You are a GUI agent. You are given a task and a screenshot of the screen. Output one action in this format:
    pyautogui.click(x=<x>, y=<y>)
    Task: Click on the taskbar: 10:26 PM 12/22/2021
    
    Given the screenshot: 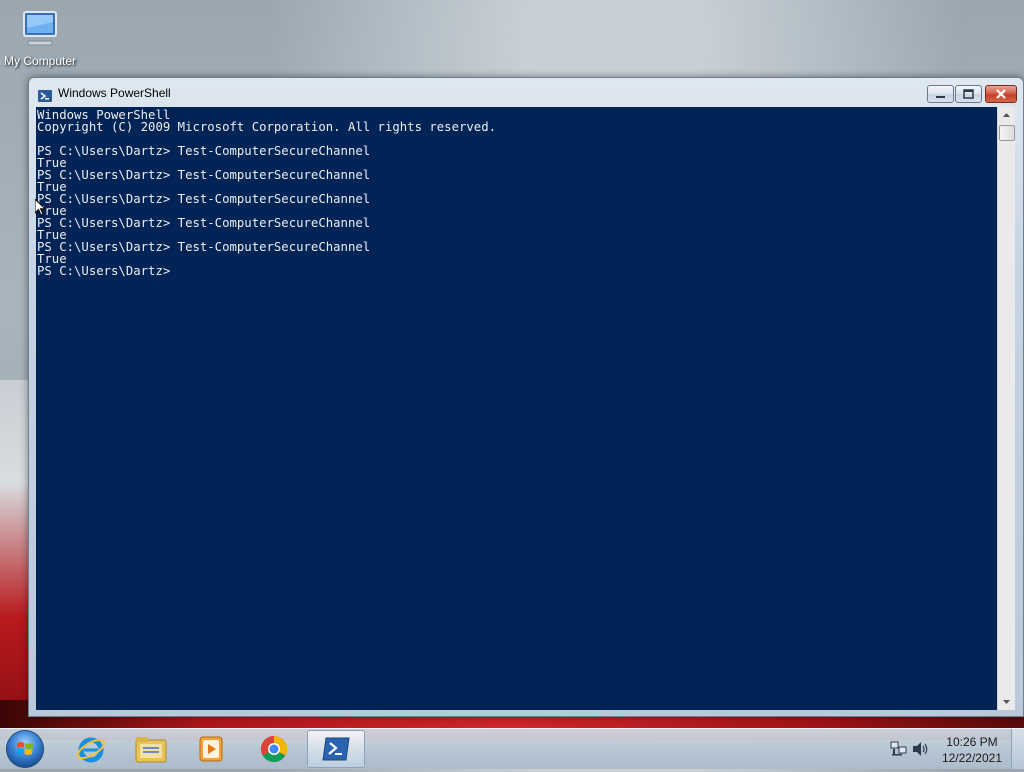 What is the action you would take?
    pyautogui.click(x=512, y=748)
    